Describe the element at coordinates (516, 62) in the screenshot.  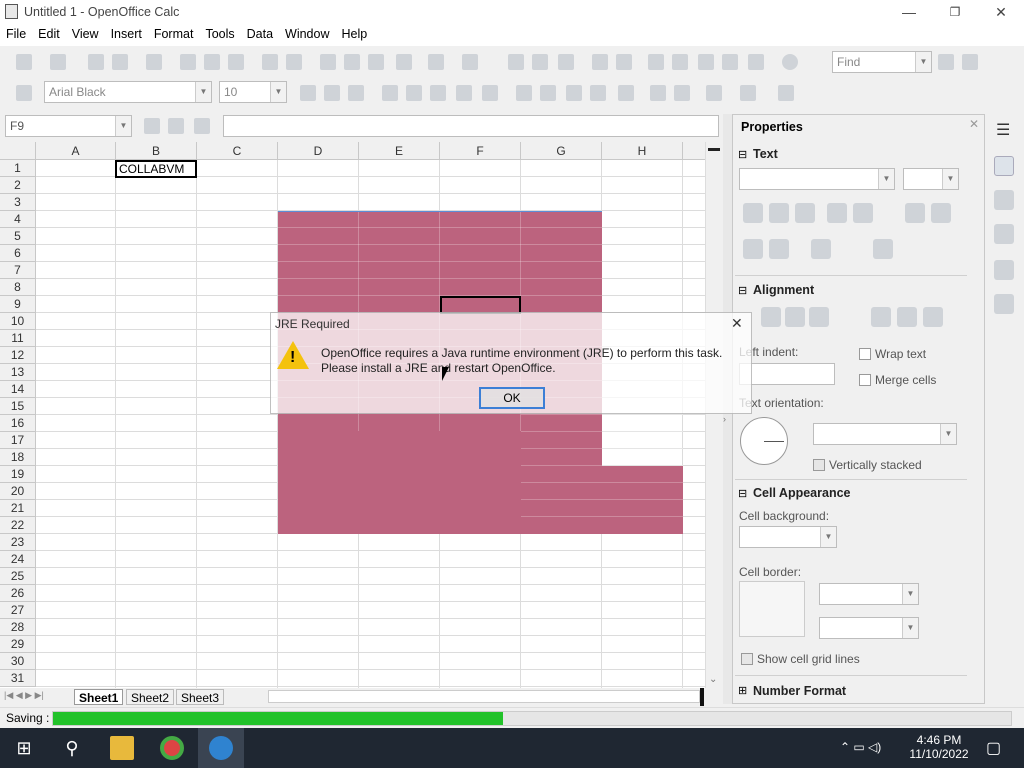
I see `hyperlink-icon` at that location.